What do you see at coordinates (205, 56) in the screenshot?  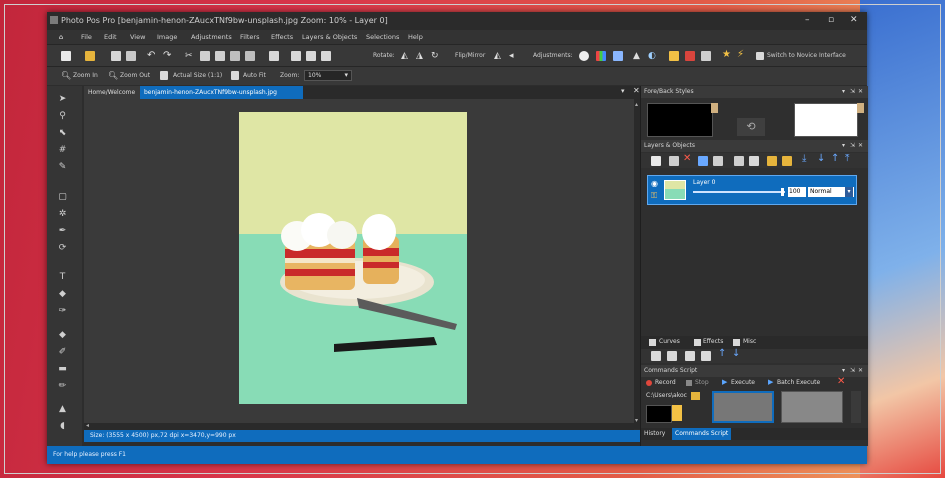 I see `copy-icon` at bounding box center [205, 56].